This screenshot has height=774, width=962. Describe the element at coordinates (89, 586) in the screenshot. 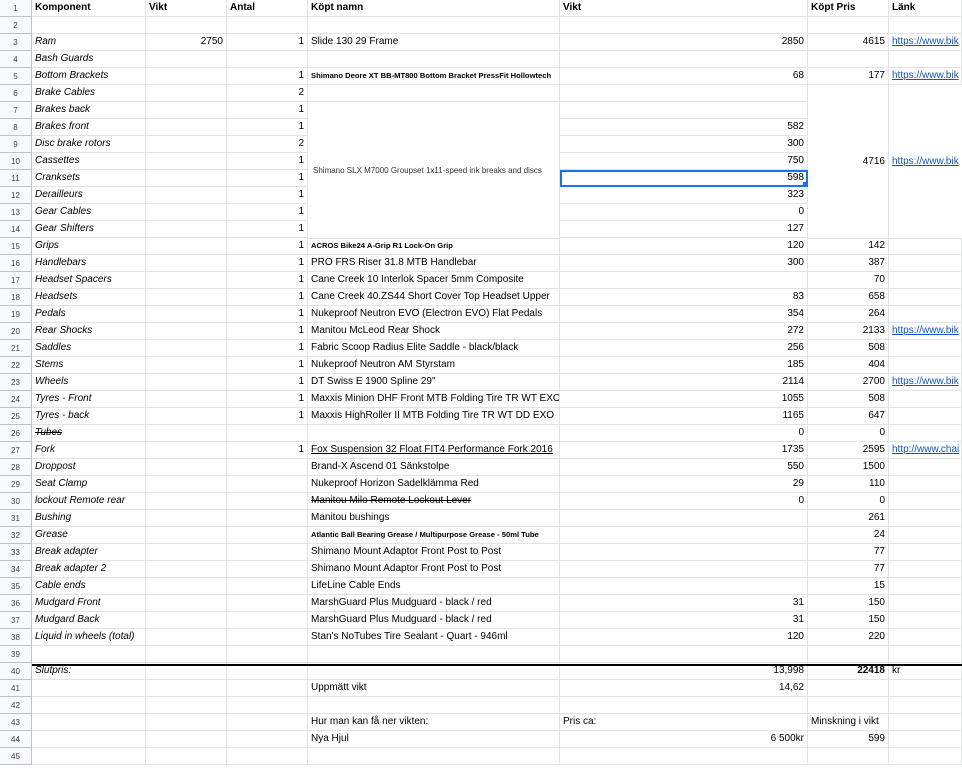

I see `component-name: Cable ends` at that location.